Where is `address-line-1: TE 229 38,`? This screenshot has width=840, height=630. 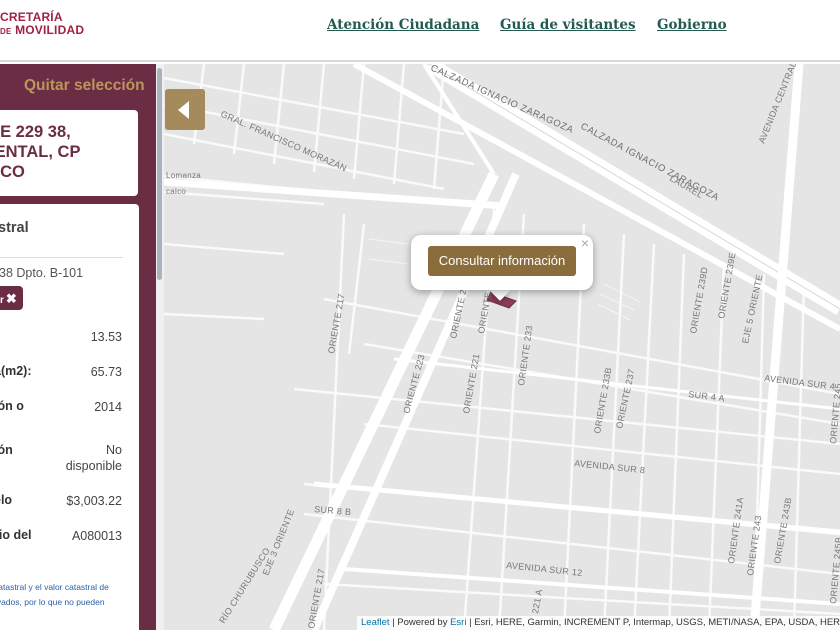 address-line-1: TE 229 38, is located at coordinates (35, 132).